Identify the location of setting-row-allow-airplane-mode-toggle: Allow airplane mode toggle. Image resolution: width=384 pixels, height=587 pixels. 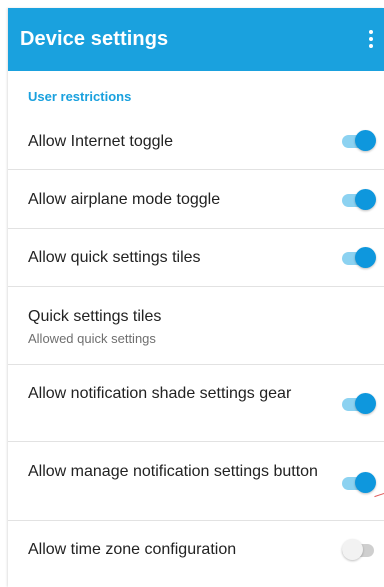
(196, 199).